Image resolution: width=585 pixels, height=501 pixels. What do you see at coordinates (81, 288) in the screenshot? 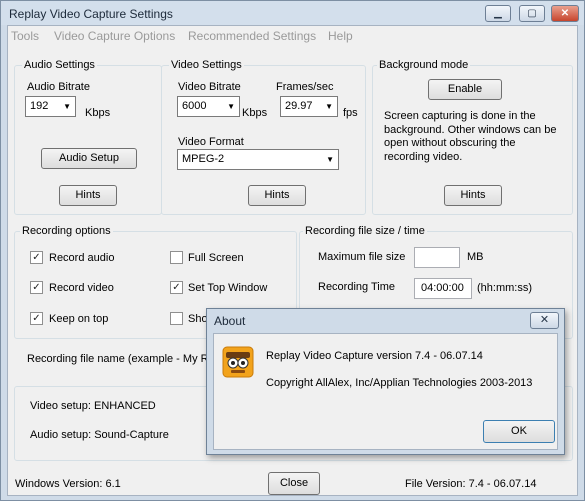
I see `record-video-label: Record video` at bounding box center [81, 288].